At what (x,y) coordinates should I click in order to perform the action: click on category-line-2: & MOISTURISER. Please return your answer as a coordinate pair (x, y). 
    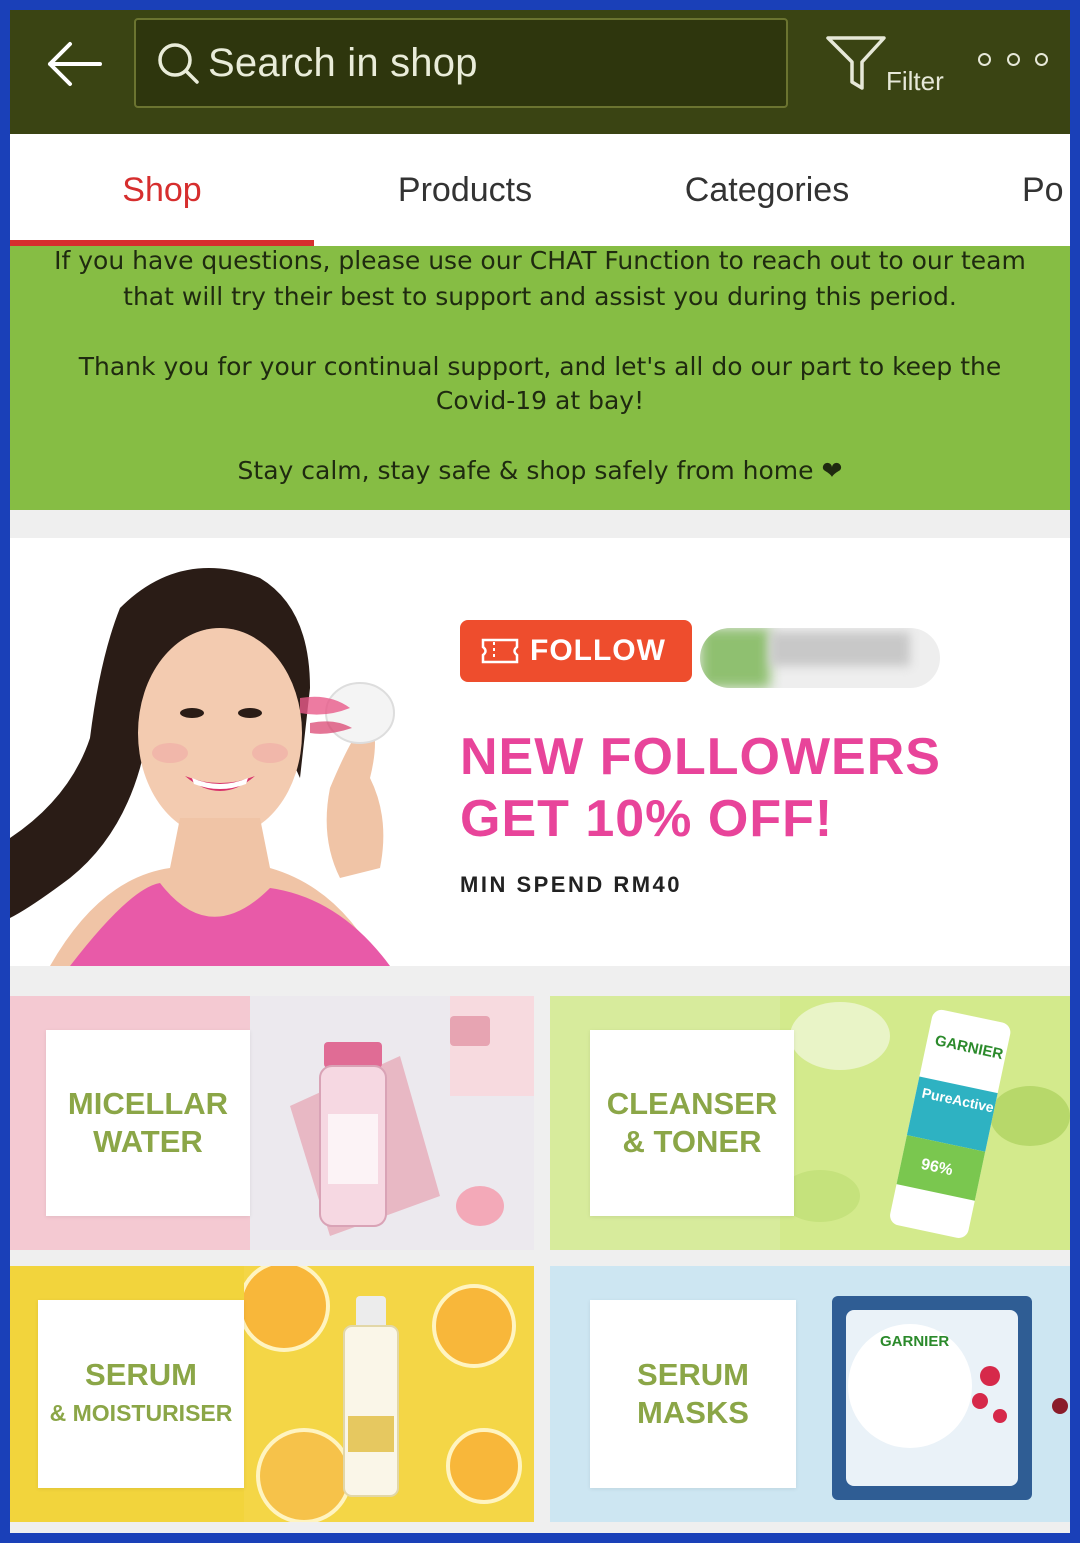
    Looking at the image, I should click on (141, 1413).